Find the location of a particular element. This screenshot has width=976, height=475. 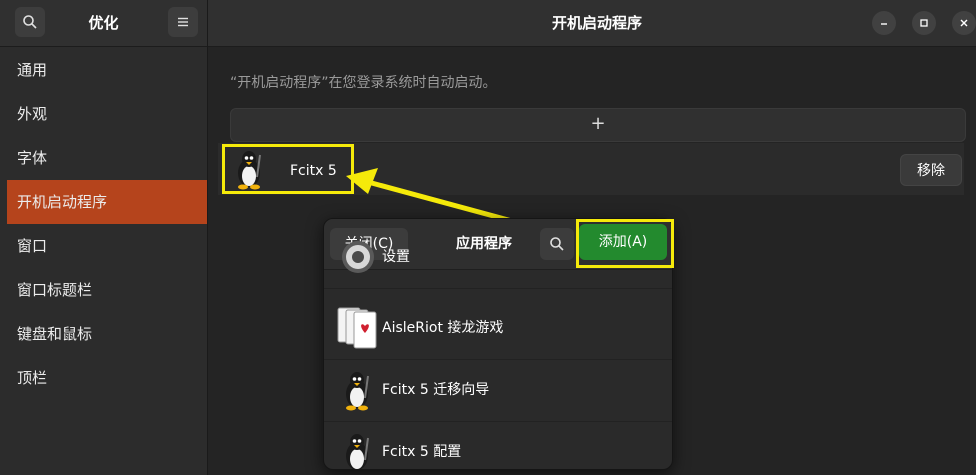

playing-cards-icon is located at coordinates (357, 328).